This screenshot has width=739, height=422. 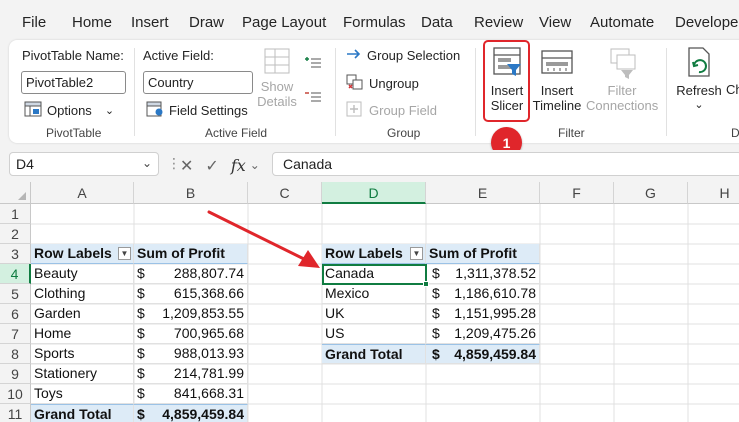 What do you see at coordinates (15, 314) in the screenshot?
I see `row-header-6: 6` at bounding box center [15, 314].